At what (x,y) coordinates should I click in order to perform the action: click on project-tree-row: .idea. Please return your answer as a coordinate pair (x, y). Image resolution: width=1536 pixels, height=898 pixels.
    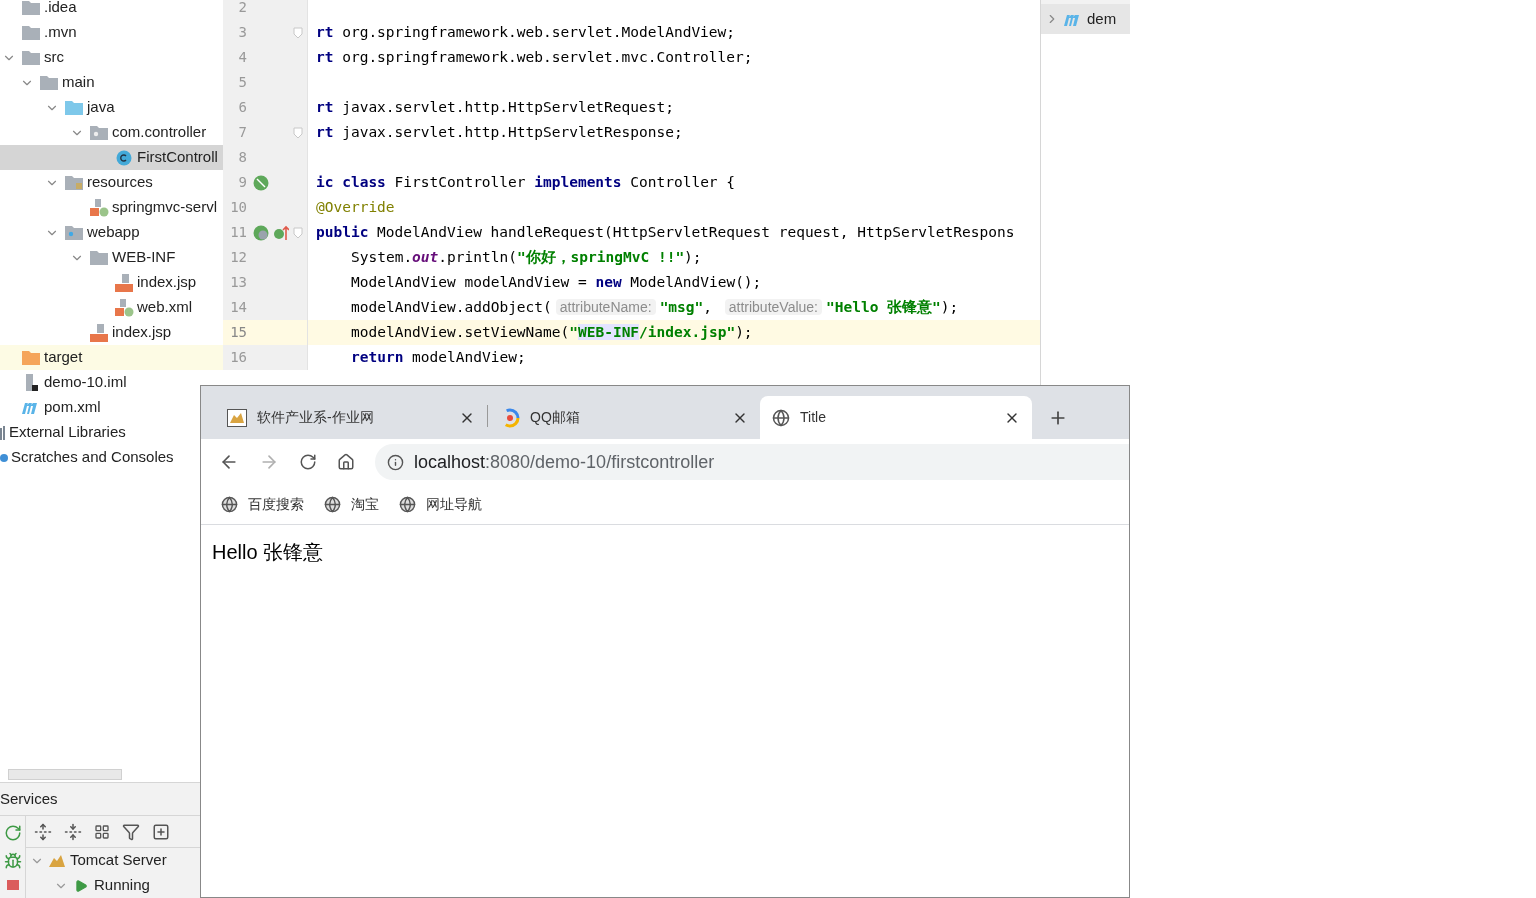
    Looking at the image, I should click on (38, 10).